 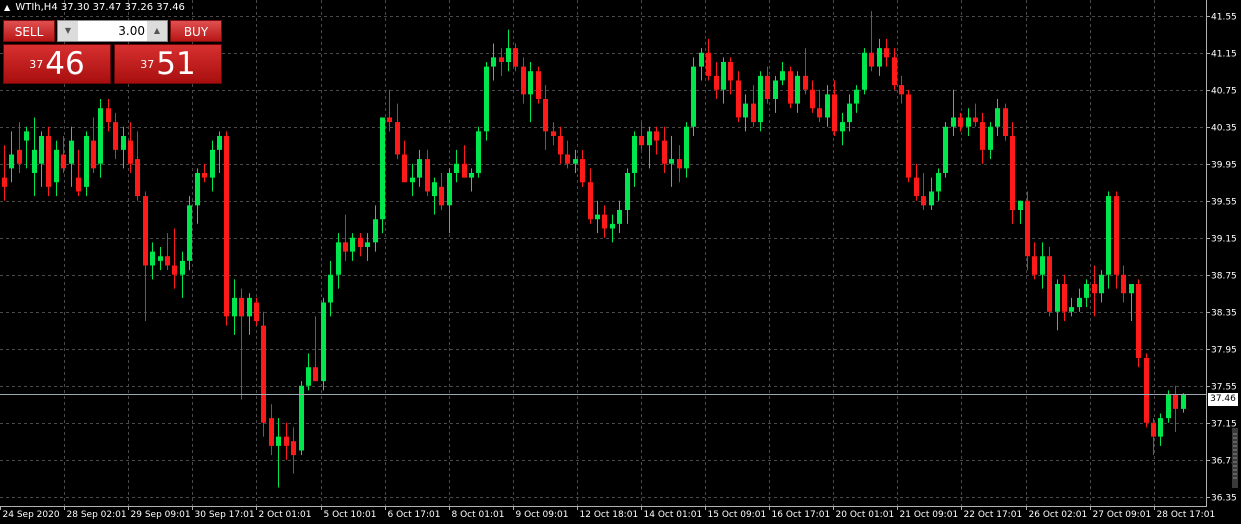 I want to click on time-tick-label: 6 Oct 17:01, so click(x=414, y=515).